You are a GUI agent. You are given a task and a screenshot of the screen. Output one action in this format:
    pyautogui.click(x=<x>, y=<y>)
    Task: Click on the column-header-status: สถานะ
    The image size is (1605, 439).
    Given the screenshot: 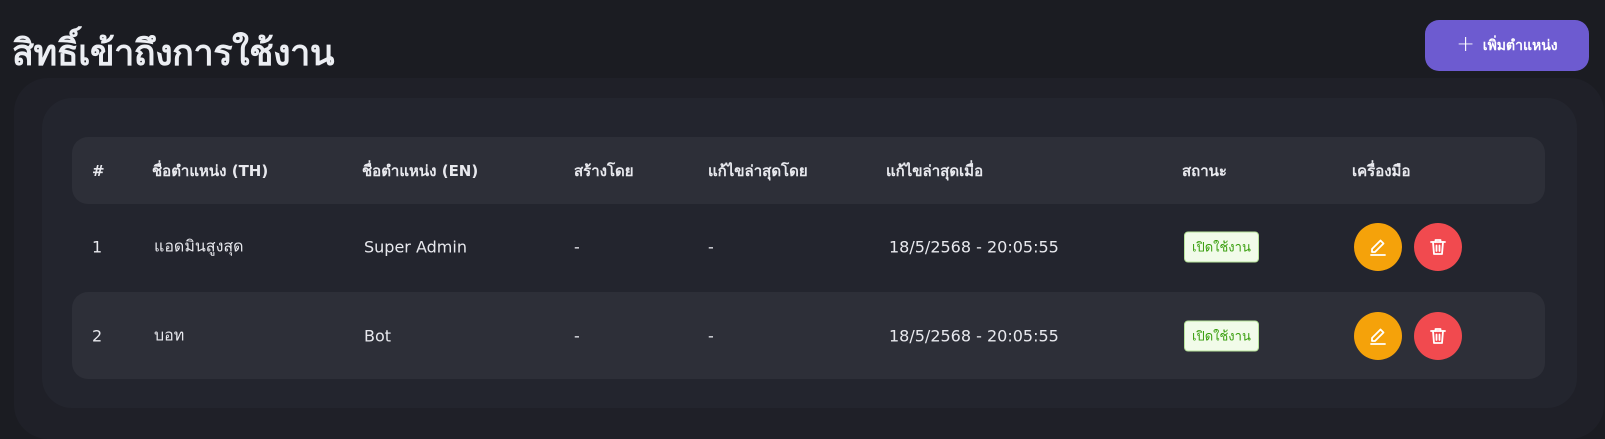 What is the action you would take?
    pyautogui.click(x=1204, y=170)
    